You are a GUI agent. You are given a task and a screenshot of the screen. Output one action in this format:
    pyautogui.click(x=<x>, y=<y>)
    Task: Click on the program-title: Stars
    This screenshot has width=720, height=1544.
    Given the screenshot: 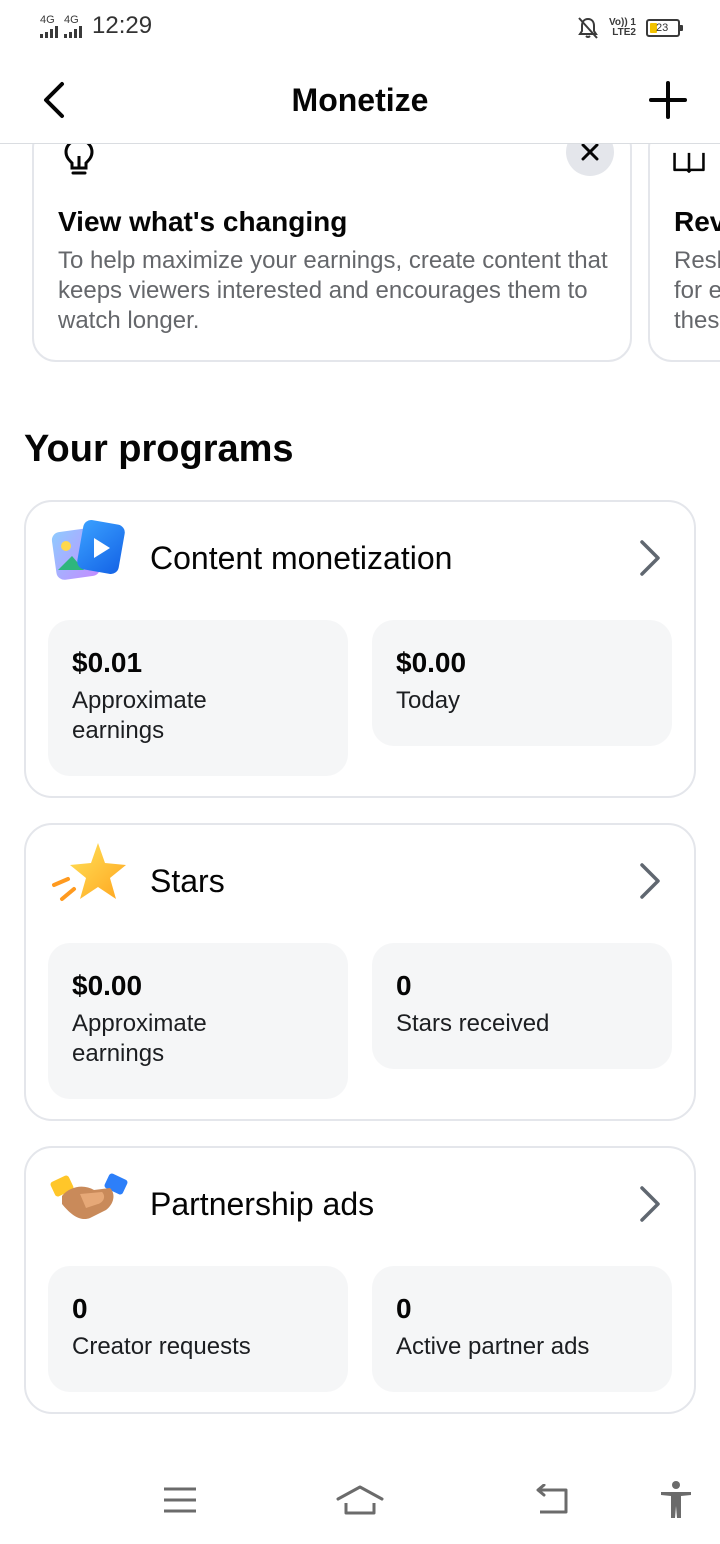 What is the action you would take?
    pyautogui.click(x=187, y=881)
    